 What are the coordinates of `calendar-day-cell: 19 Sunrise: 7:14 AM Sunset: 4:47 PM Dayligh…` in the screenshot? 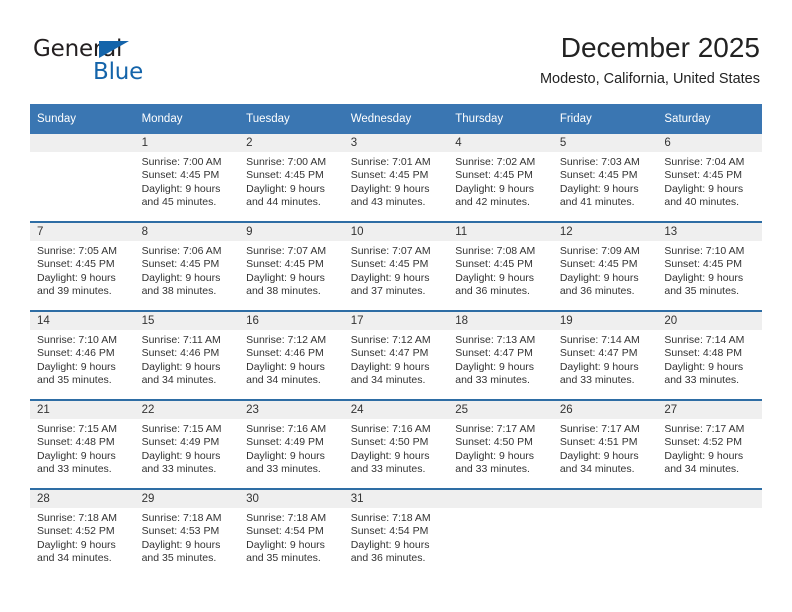 It's located at (605, 355).